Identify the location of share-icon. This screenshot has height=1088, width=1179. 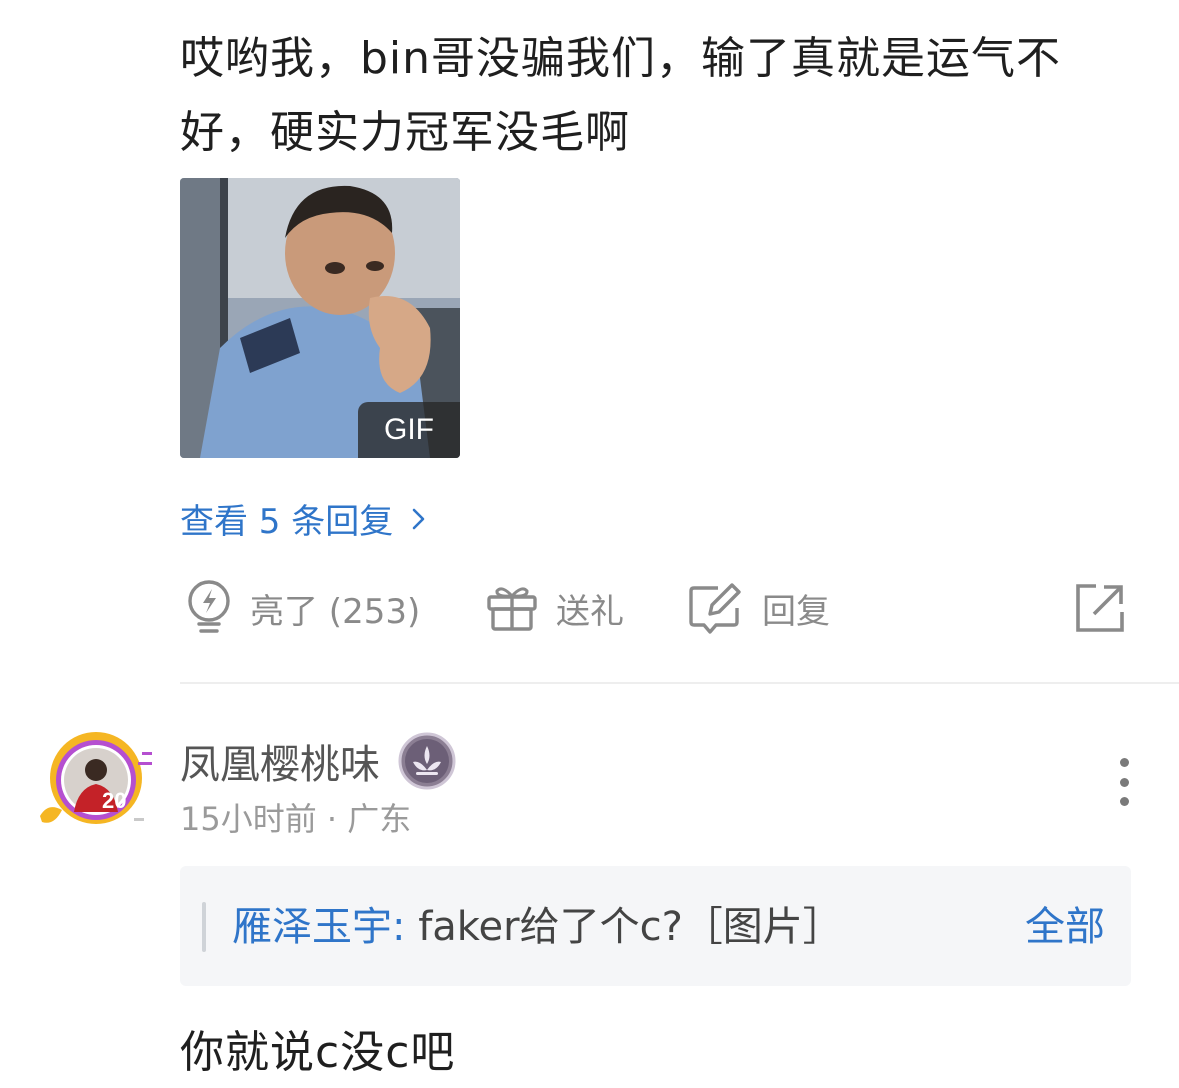
(1100, 608).